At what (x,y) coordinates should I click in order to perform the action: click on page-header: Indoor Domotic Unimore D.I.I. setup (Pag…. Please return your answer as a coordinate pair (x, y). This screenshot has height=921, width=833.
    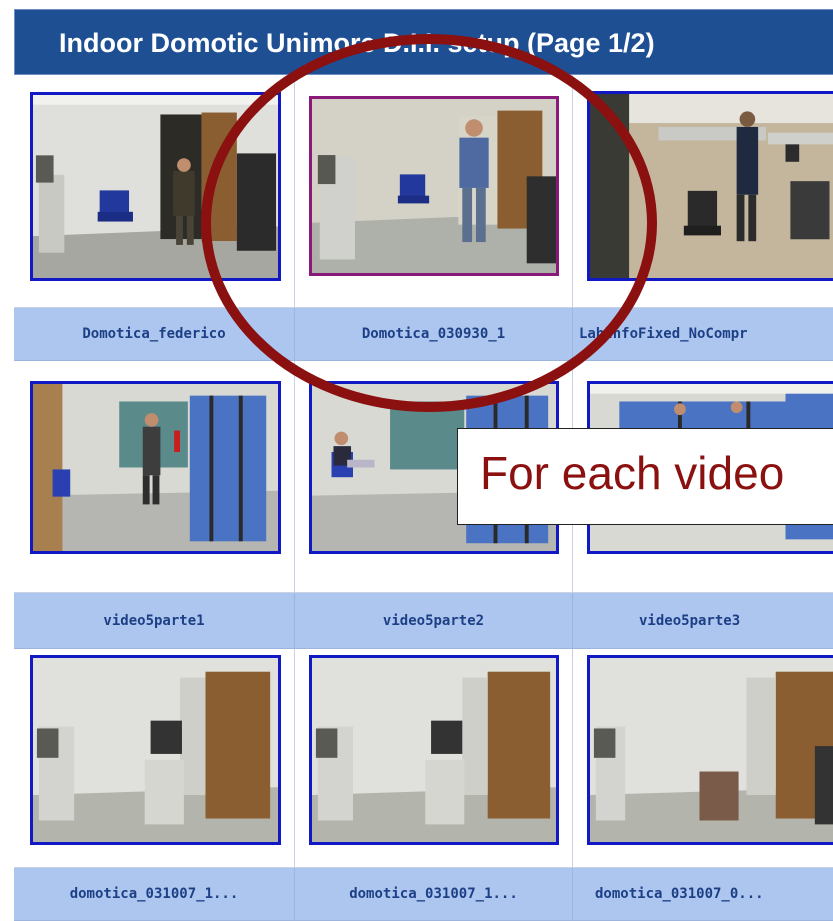
    Looking at the image, I should click on (423, 42).